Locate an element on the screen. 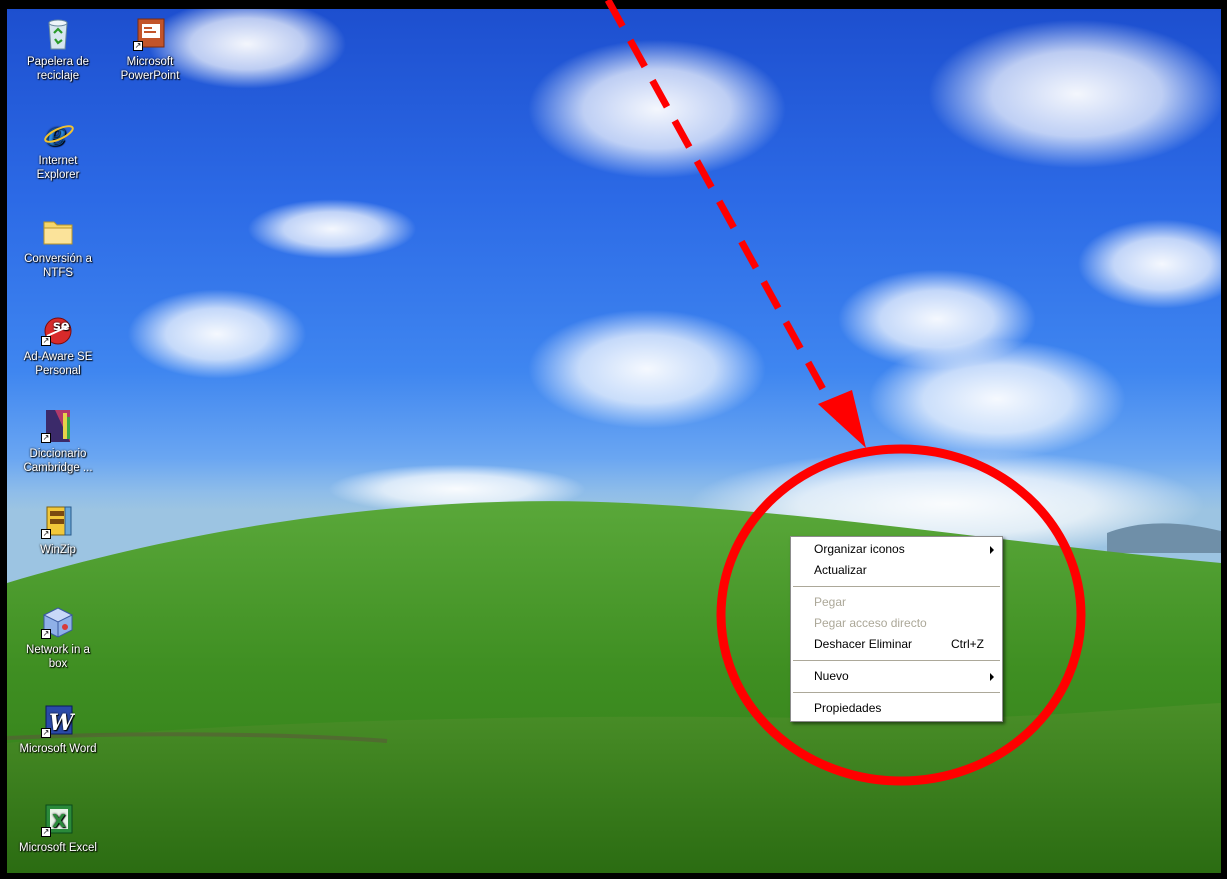  desktop-icon-recycle-bin: Papelera de reciclaje is located at coordinates (58, 50).